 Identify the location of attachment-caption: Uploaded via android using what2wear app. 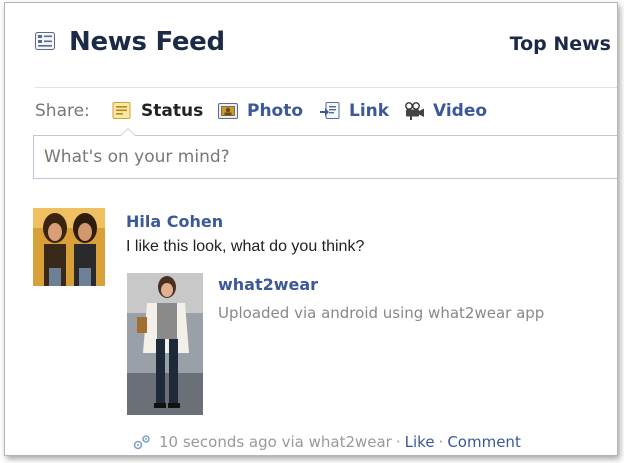
(381, 313).